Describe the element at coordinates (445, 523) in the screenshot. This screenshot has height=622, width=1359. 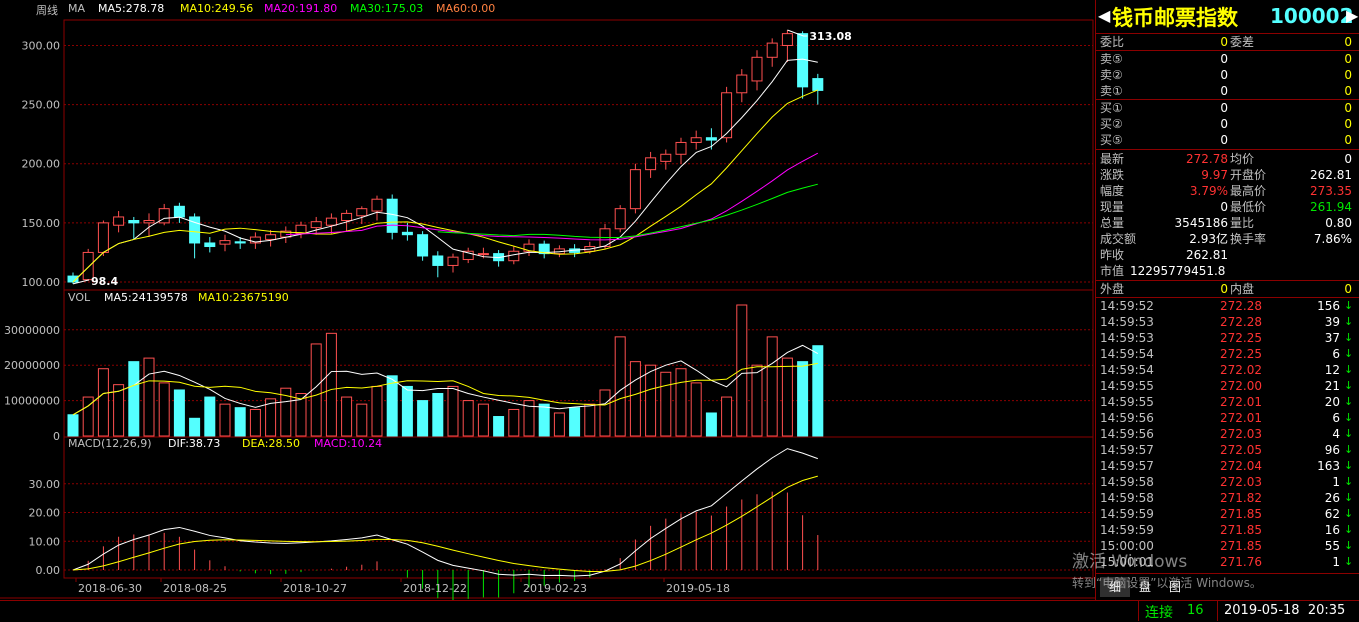
I see `dea-line` at that location.